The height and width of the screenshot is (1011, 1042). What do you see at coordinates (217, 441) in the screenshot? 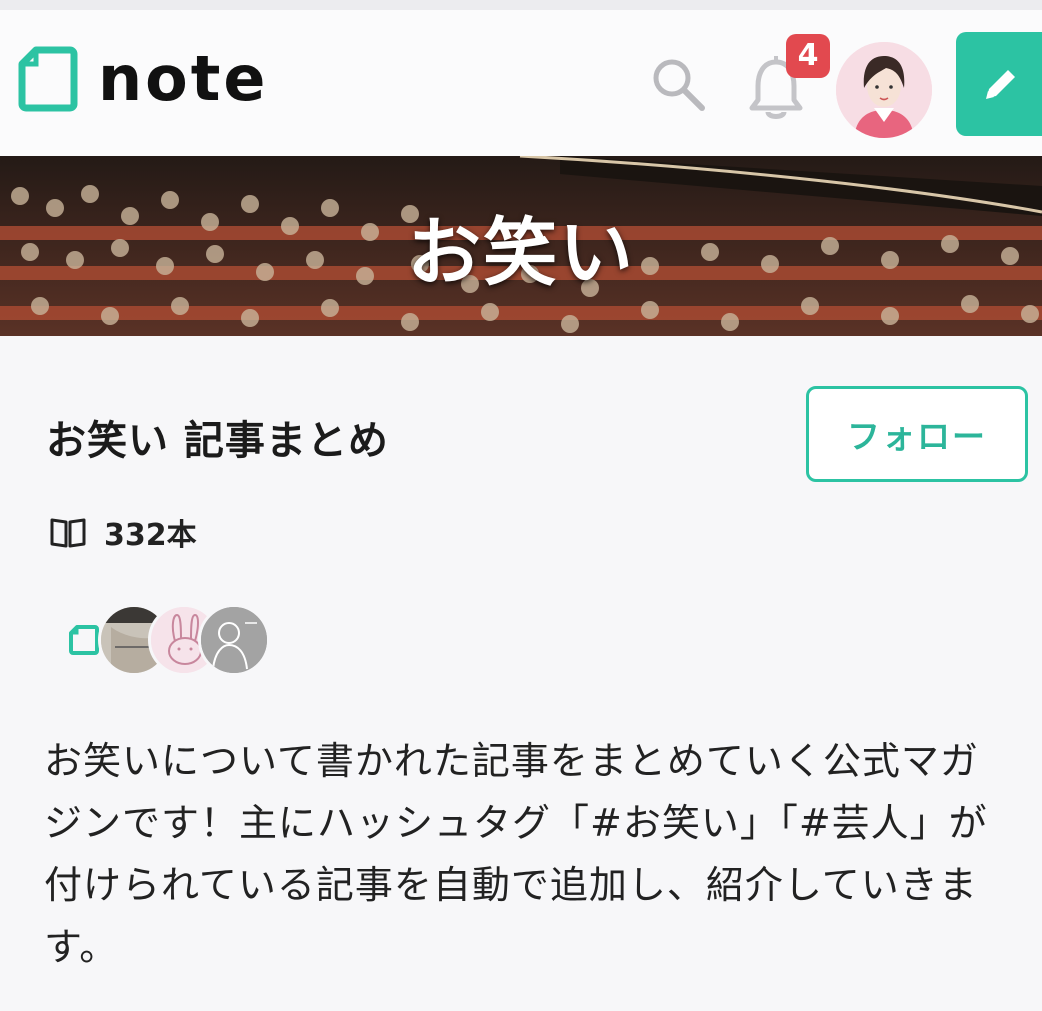
I see `magazine-title: お笑い 記事まとめ` at bounding box center [217, 441].